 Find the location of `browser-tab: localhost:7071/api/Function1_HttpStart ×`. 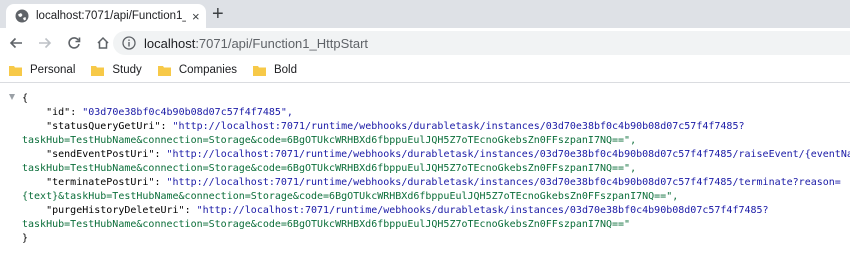

browser-tab: localhost:7071/api/Function1_HttpStart × is located at coordinates (106, 16).